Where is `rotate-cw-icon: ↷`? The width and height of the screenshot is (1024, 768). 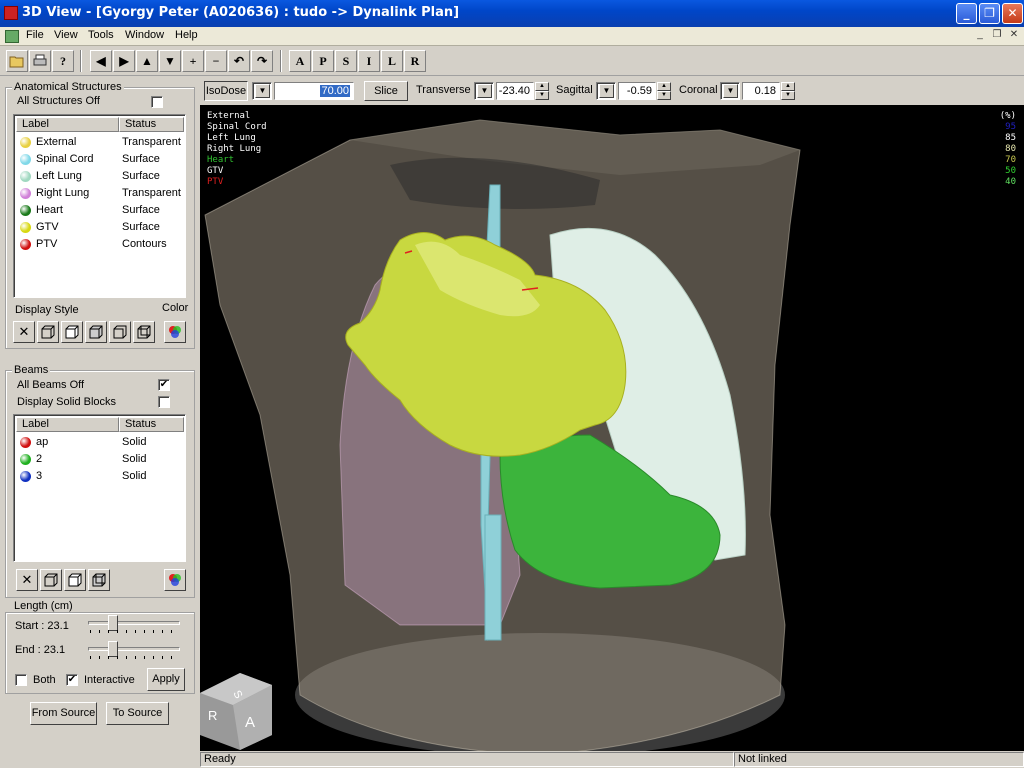 rotate-cw-icon: ↷ is located at coordinates (262, 61).